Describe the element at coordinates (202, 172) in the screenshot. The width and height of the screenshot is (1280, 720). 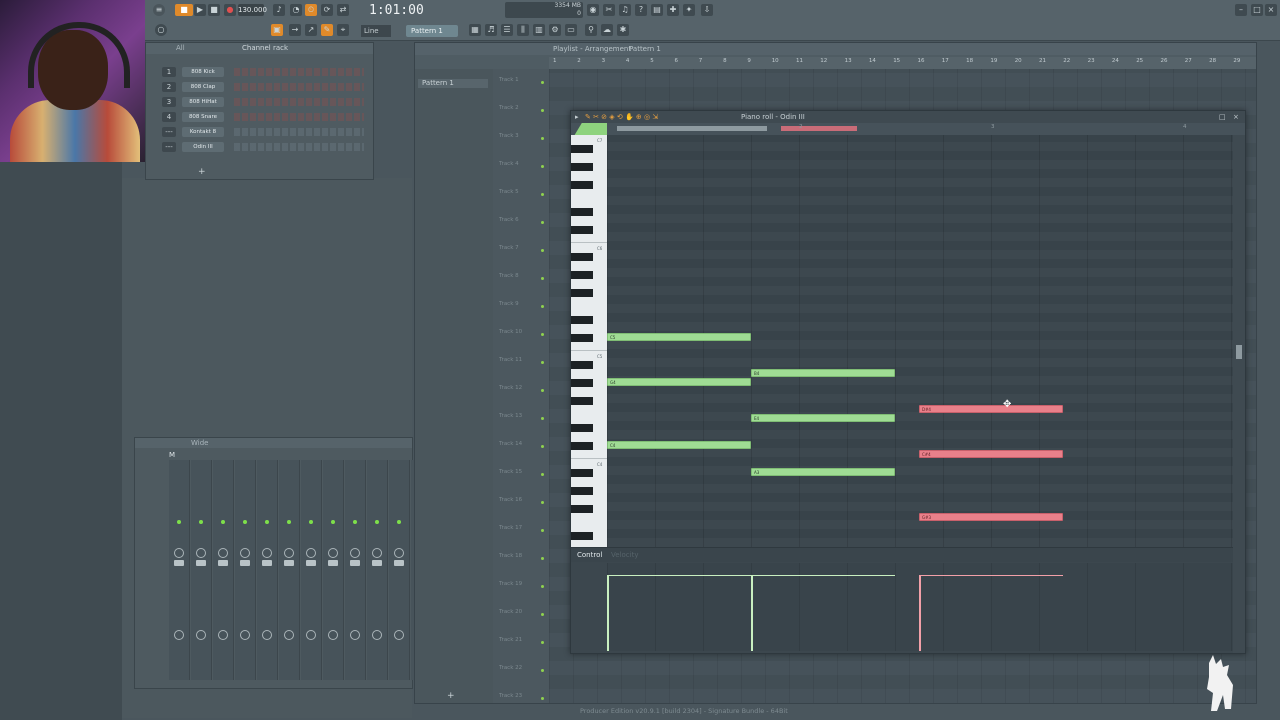
I see `add-channel-button: +` at that location.